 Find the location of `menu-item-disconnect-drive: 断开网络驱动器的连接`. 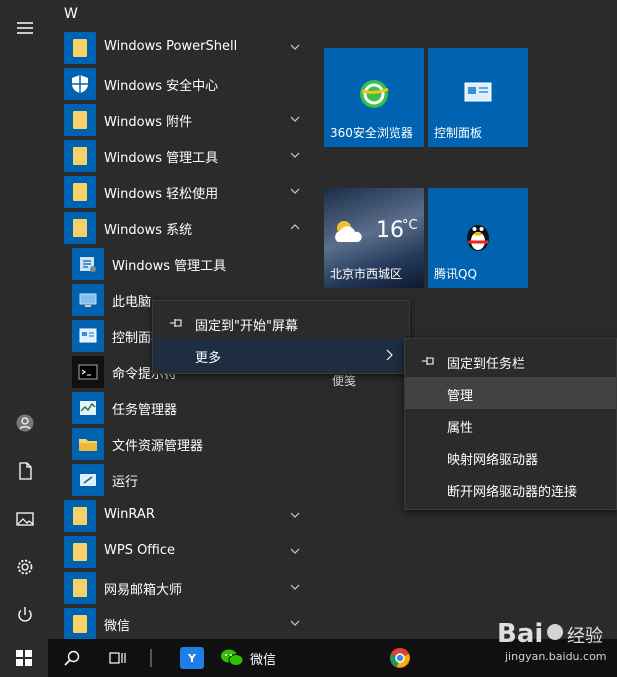

menu-item-disconnect-drive: 断开网络驱动器的连接 is located at coordinates (510, 489).